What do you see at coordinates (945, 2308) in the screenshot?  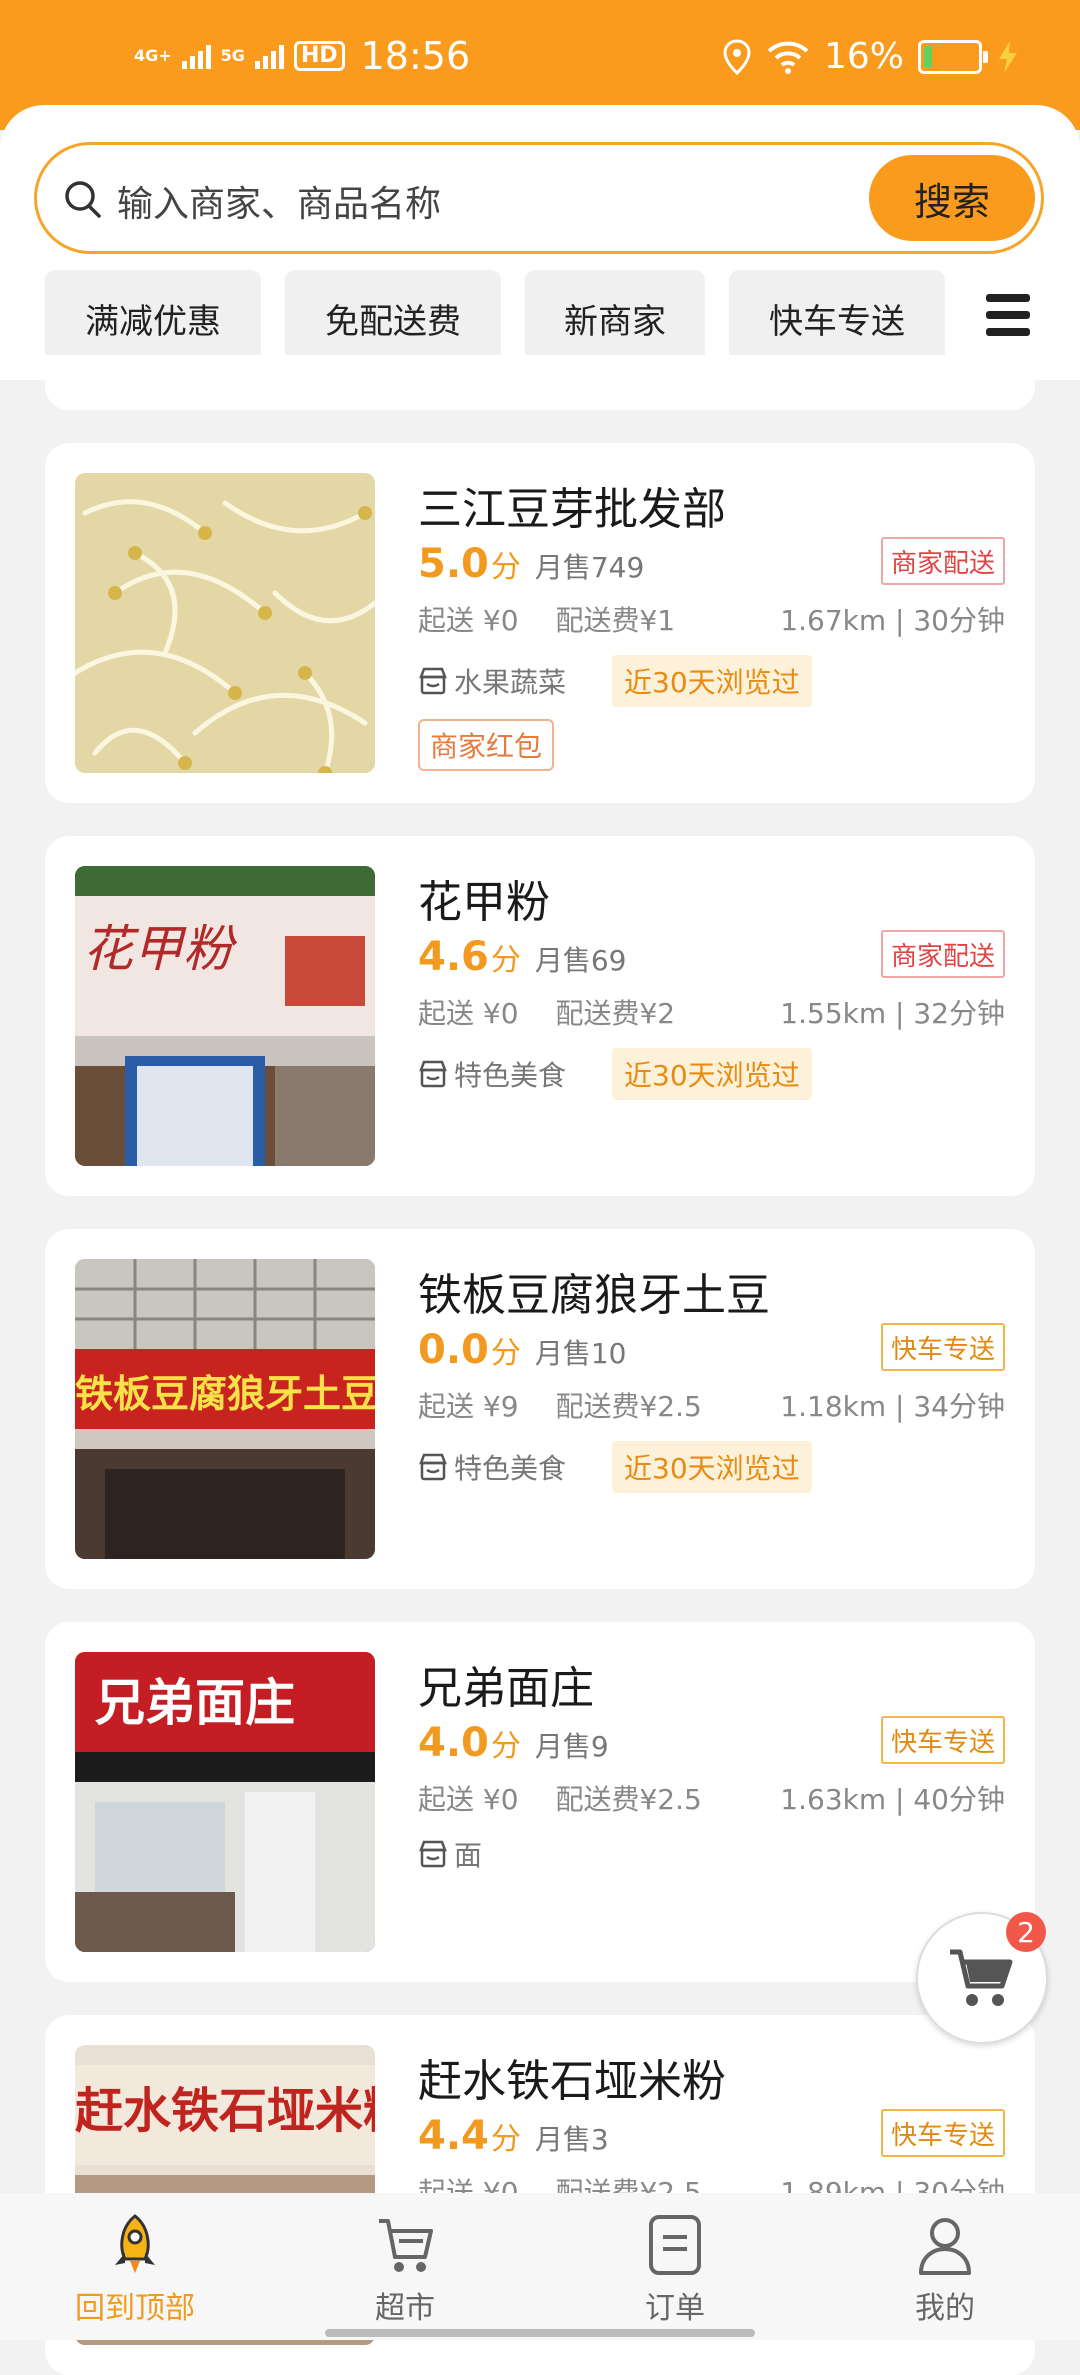 I see `nav-label: 我的` at bounding box center [945, 2308].